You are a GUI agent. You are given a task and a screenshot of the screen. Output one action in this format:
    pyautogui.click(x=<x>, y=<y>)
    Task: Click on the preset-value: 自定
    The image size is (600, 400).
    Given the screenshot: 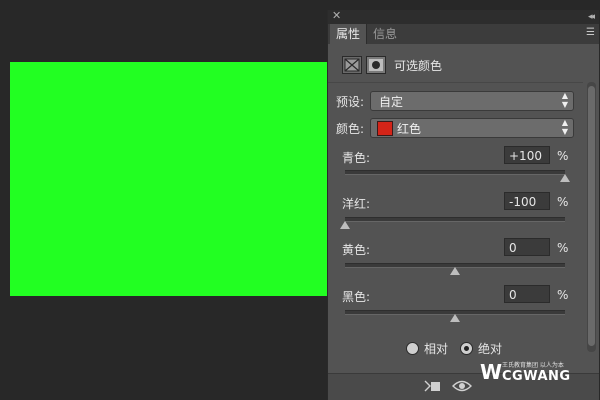 What is the action you would take?
    pyautogui.click(x=391, y=102)
    